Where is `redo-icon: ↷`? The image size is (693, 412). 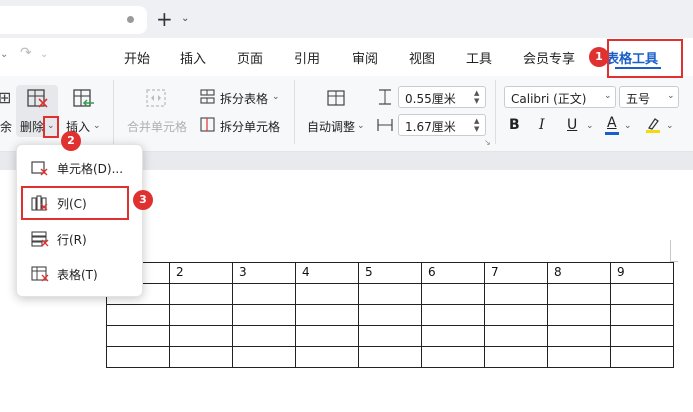
redo-icon: ↷ is located at coordinates (26, 53).